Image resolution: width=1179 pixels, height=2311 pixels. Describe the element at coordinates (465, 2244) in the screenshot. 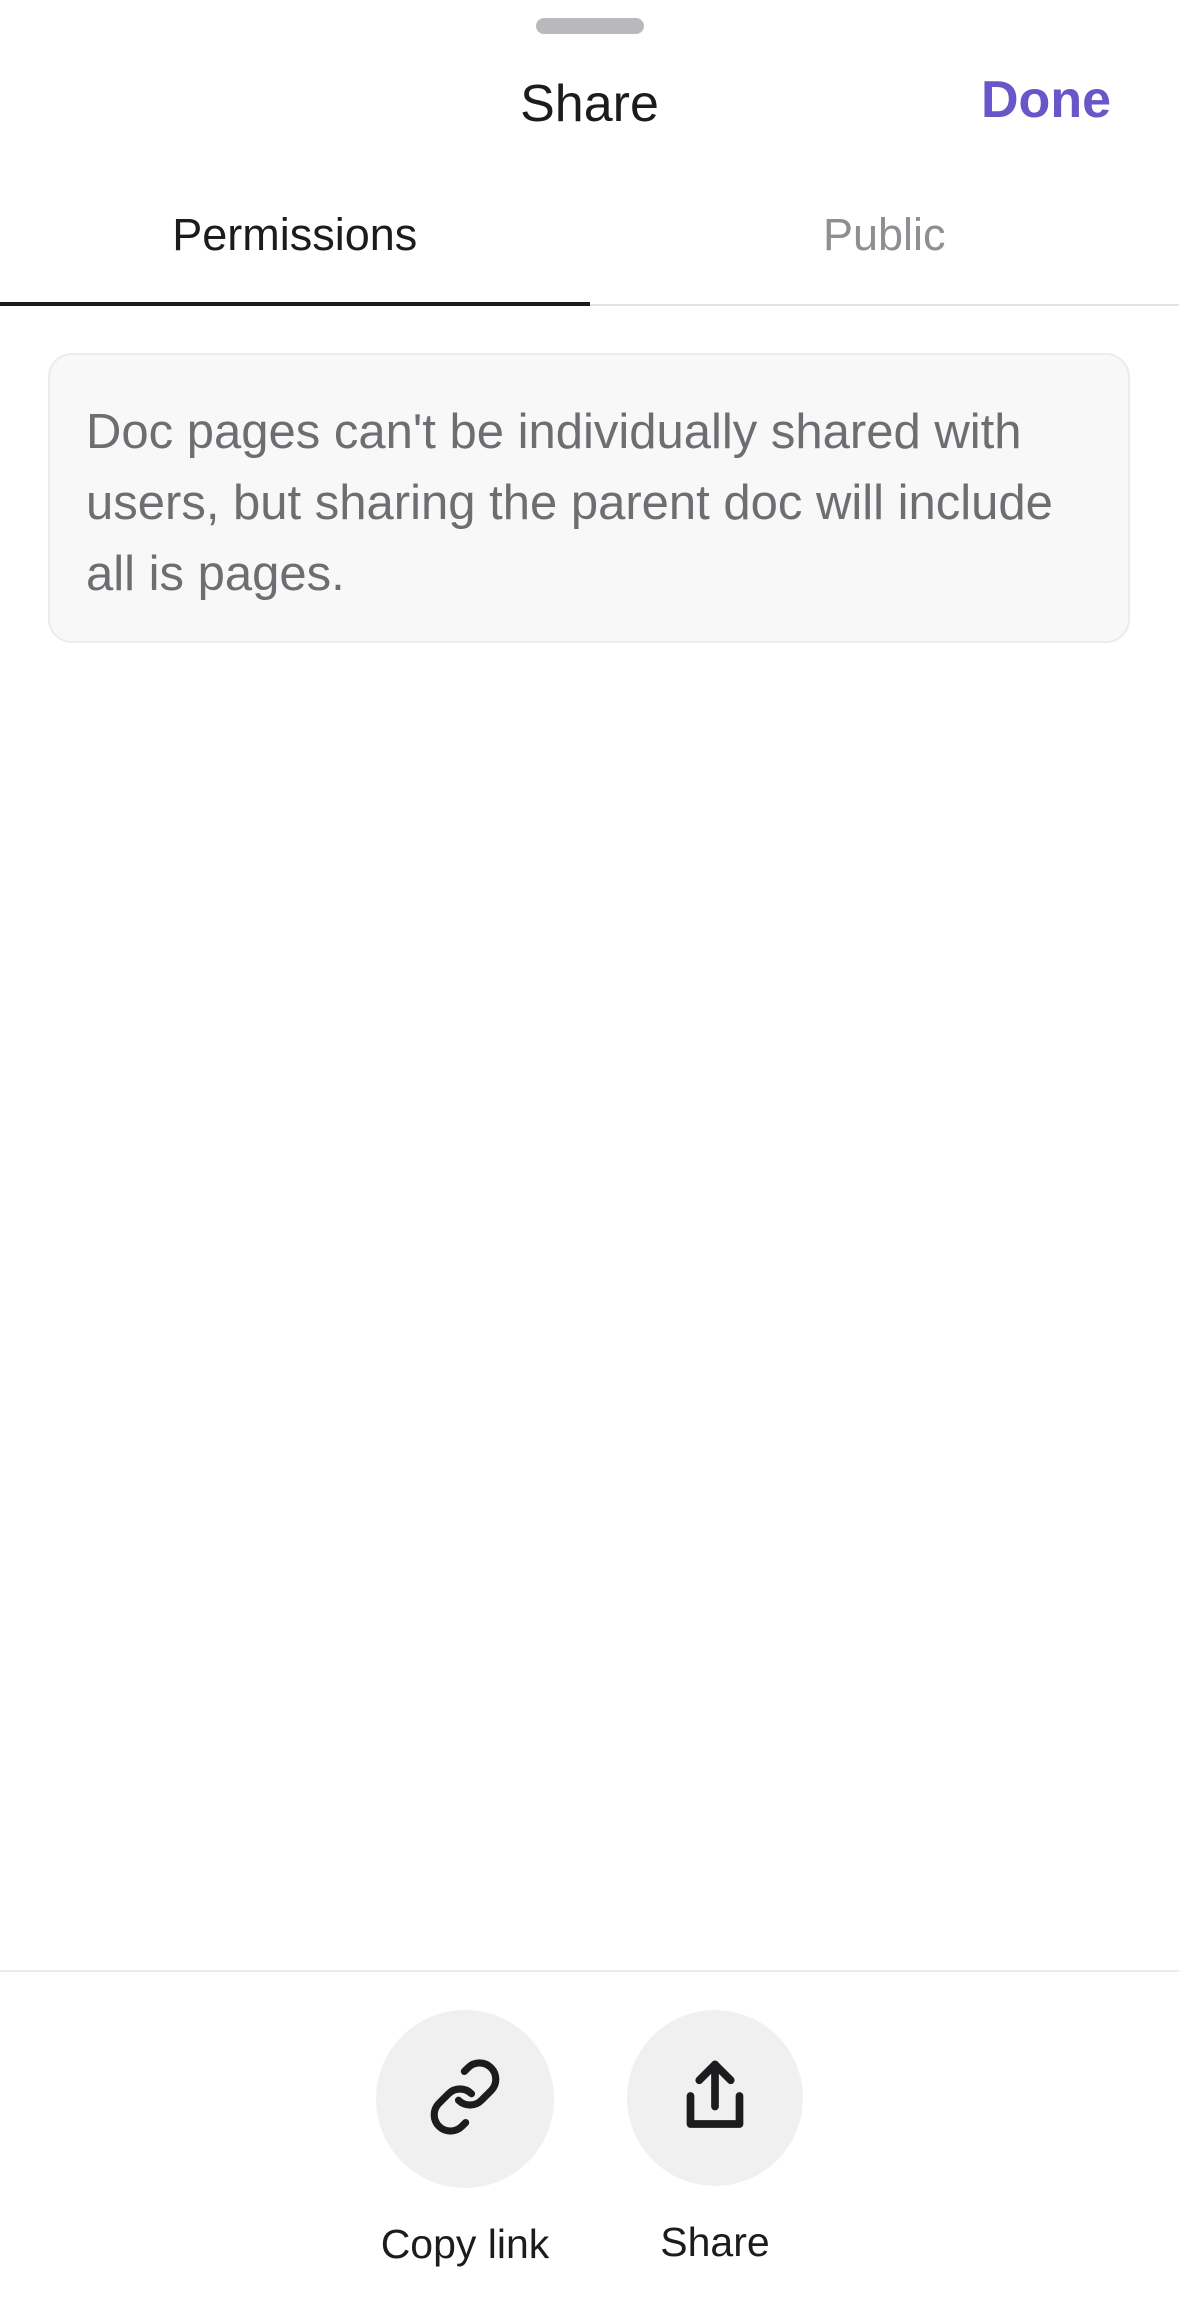

I see `copy-link-label: Copy link` at that location.